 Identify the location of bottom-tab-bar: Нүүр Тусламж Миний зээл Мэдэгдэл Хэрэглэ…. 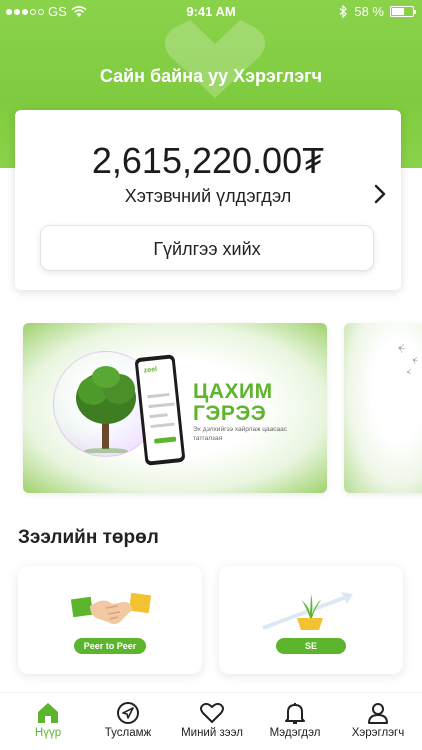
(211, 721).